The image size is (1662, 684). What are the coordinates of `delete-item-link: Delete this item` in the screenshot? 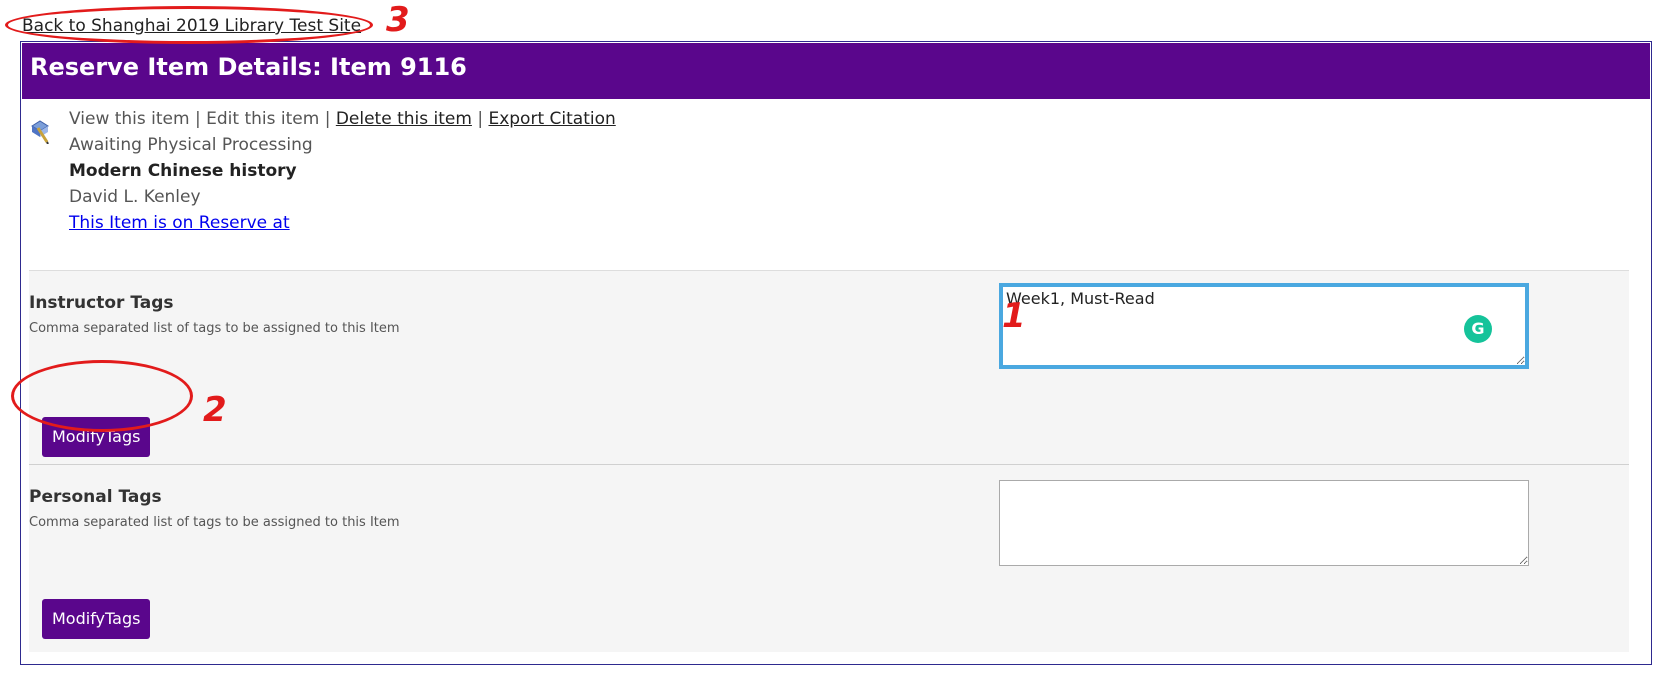 It's located at (404, 119).